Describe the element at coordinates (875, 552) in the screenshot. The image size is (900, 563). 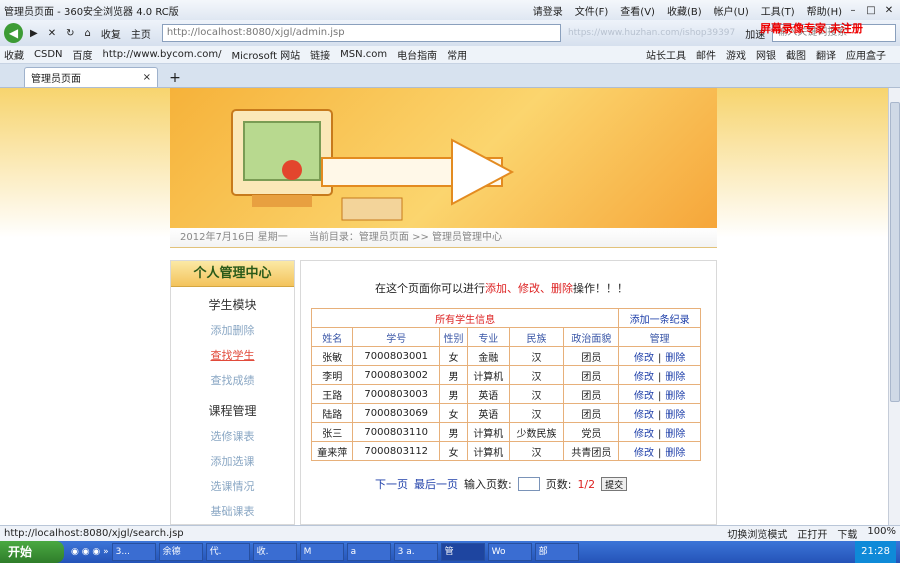
I see `system-tray: 21:28` at that location.